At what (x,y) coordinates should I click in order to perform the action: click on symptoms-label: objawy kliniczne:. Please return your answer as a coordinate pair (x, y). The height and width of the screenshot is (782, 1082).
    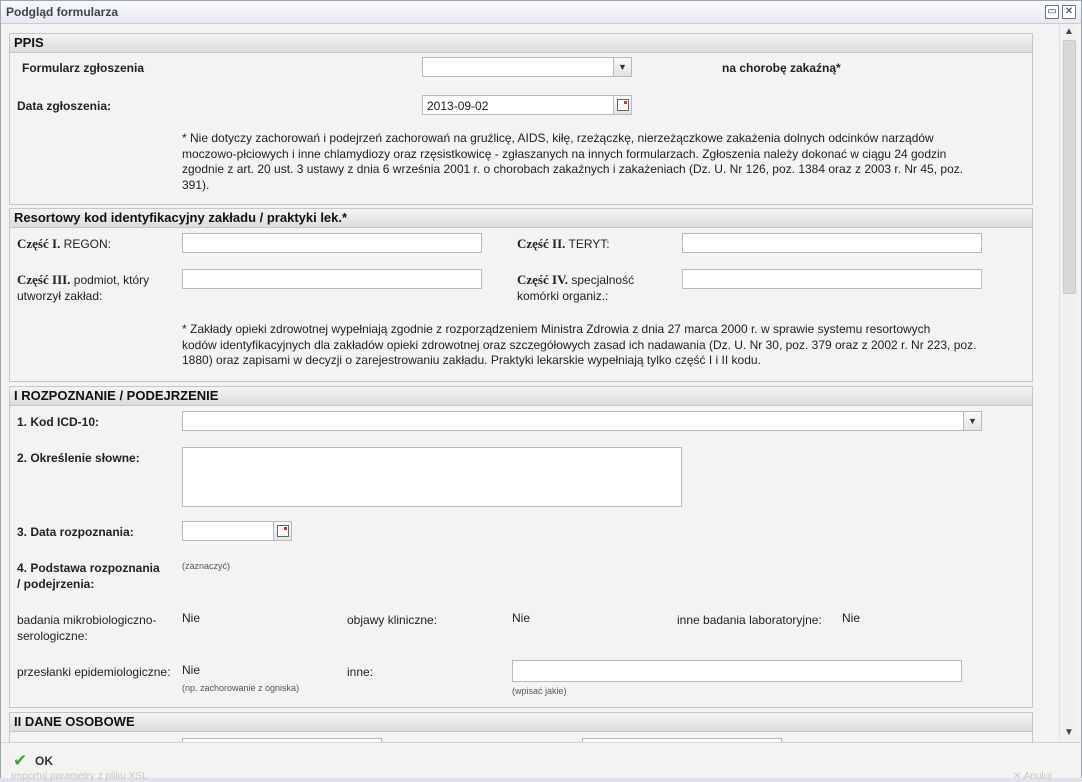
    Looking at the image, I should click on (392, 620).